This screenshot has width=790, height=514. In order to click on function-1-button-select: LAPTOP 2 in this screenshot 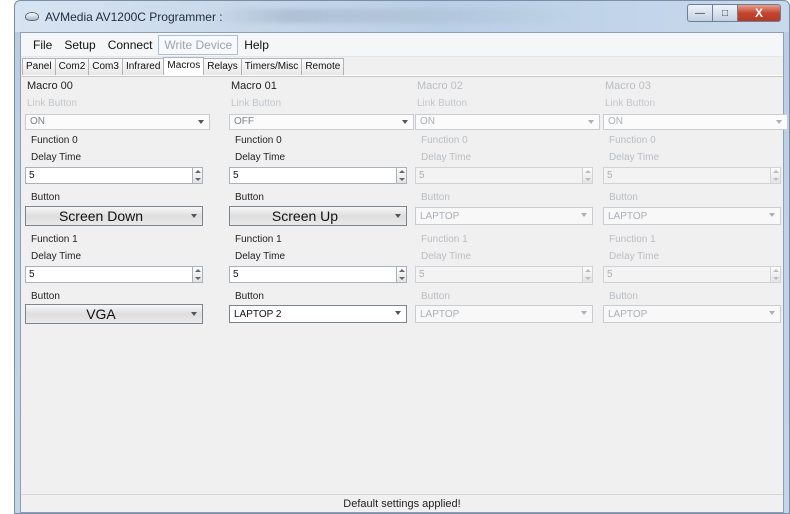, I will do `click(318, 314)`.